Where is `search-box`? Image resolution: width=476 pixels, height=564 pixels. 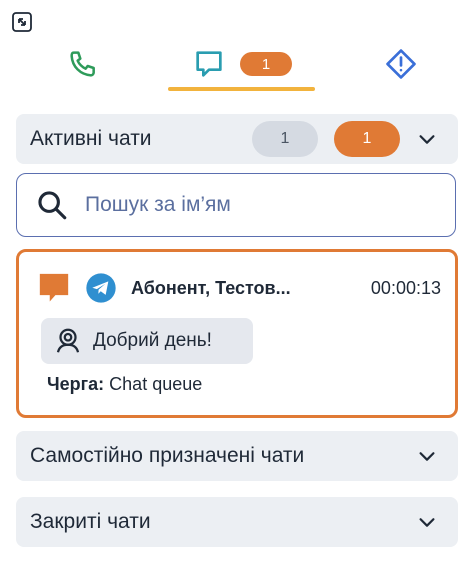
search-box is located at coordinates (236, 205).